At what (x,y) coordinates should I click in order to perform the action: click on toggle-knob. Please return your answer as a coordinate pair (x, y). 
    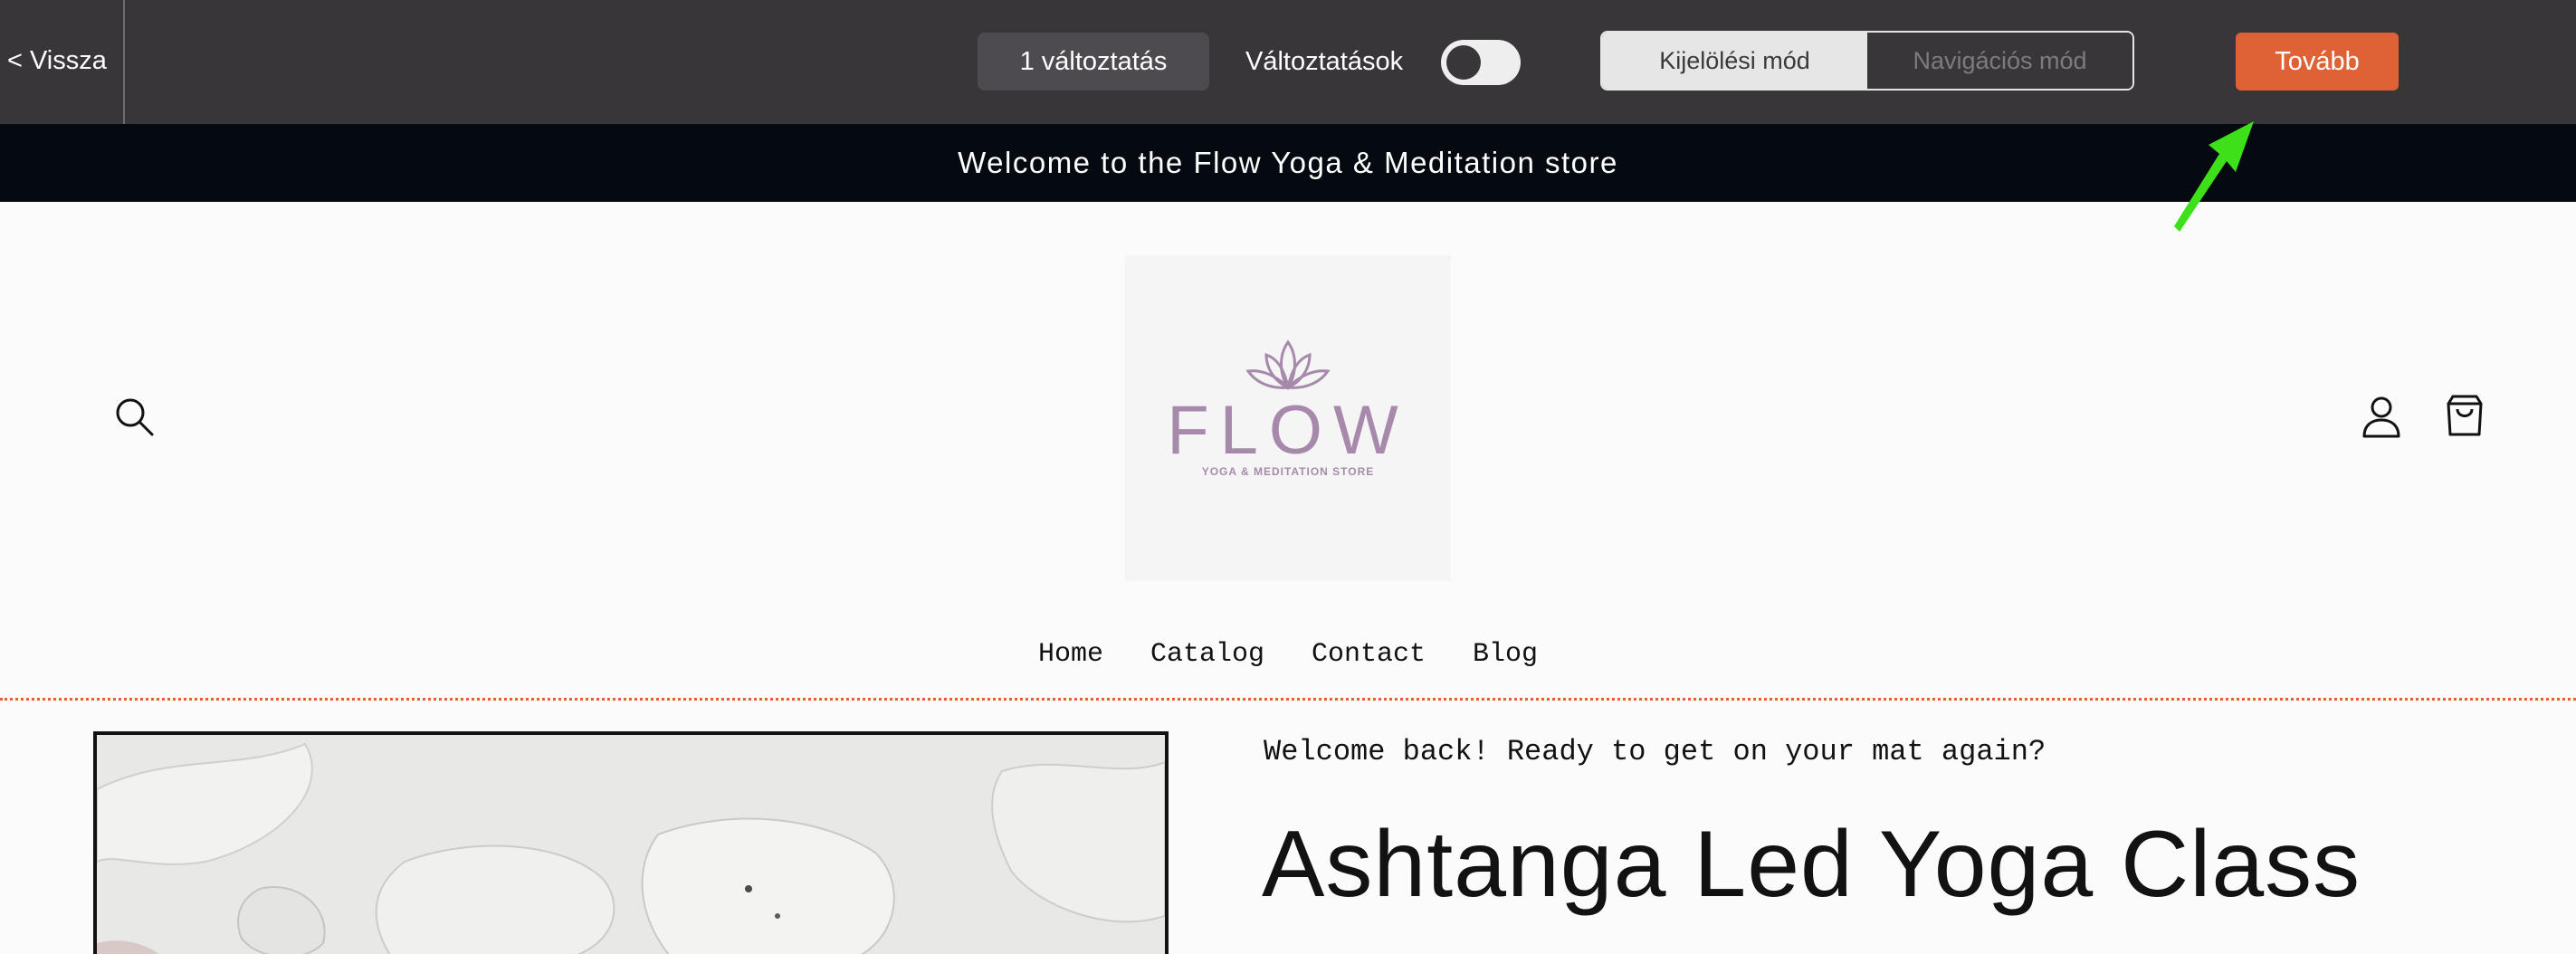
    Looking at the image, I should click on (1464, 62).